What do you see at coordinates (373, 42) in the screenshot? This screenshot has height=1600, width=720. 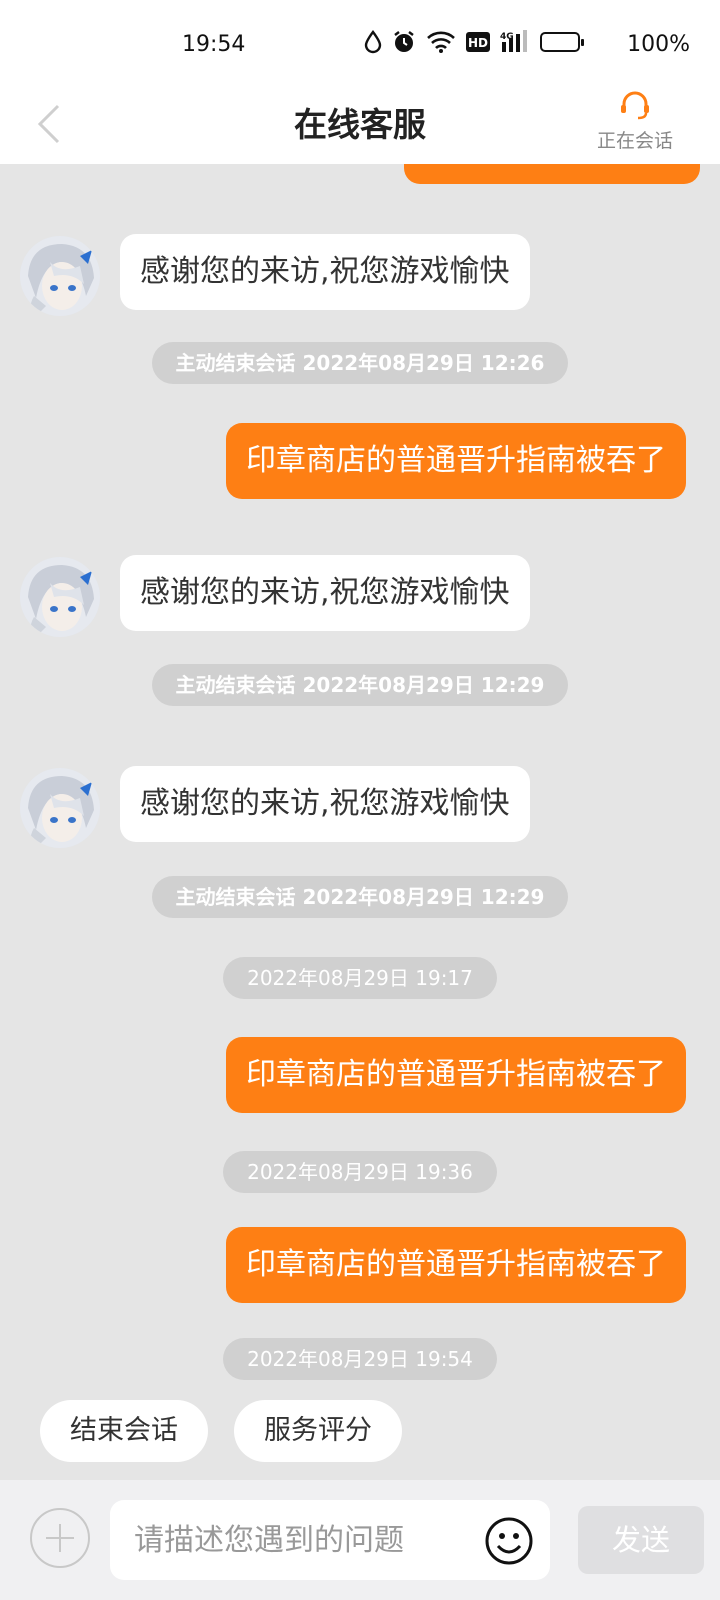 I see `drop-icon` at bounding box center [373, 42].